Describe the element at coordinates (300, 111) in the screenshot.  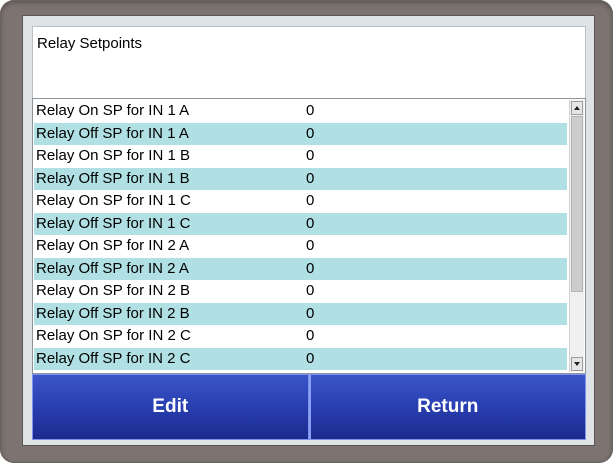
I see `list-item: Relay On SP for IN 1 A 0` at that location.